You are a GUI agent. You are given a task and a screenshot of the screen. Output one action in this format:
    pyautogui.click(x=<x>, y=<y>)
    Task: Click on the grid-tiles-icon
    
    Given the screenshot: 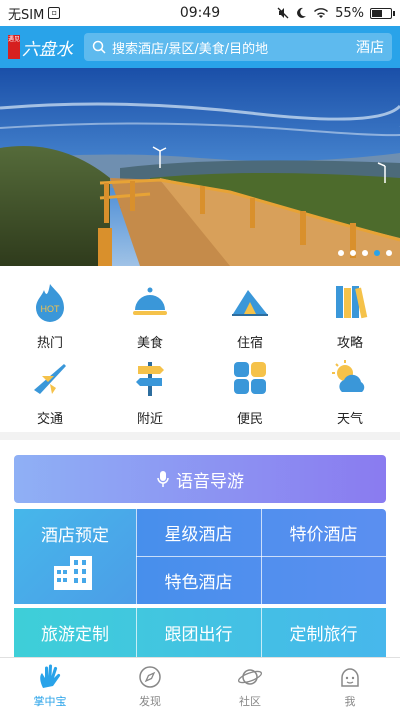 What is the action you would take?
    pyautogui.click(x=250, y=378)
    